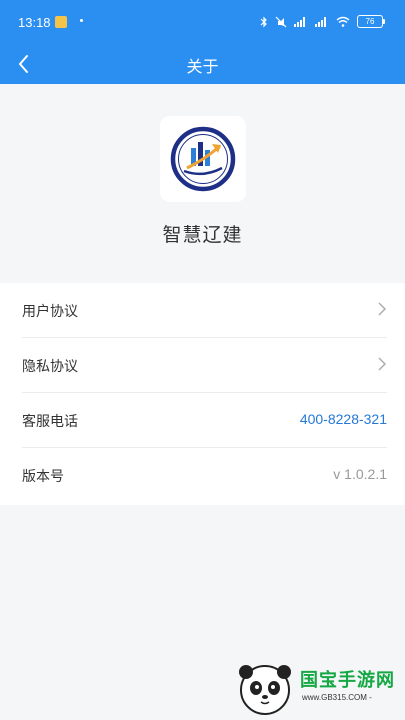  I want to click on battery-icon: 76, so click(371, 21).